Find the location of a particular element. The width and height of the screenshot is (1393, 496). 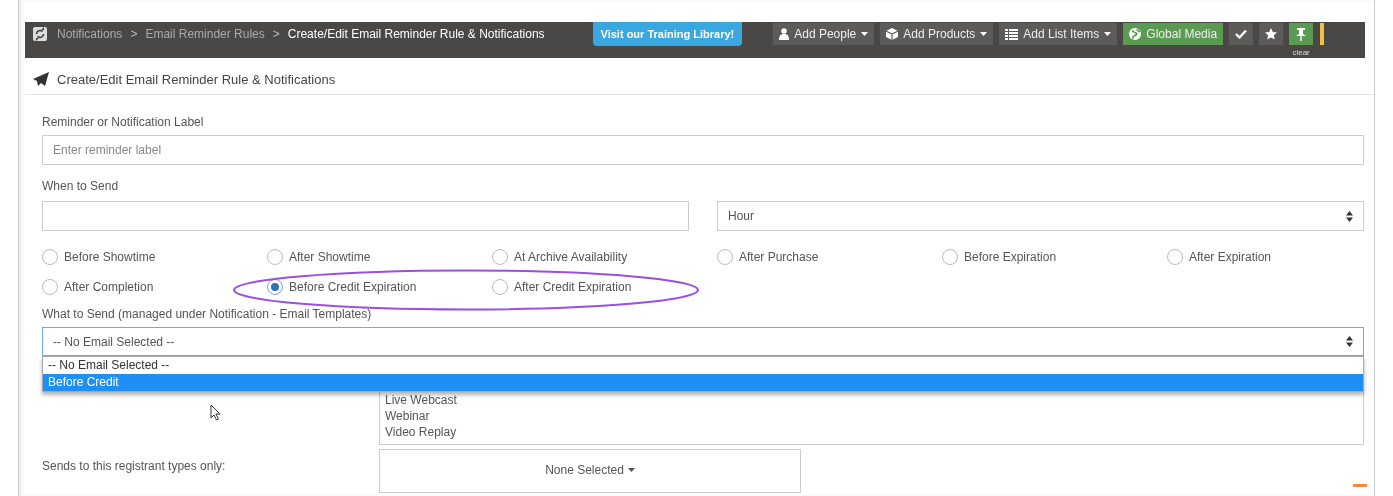

field-label: What to Send (managed under Notification - Email Templates) is located at coordinates (207, 314).